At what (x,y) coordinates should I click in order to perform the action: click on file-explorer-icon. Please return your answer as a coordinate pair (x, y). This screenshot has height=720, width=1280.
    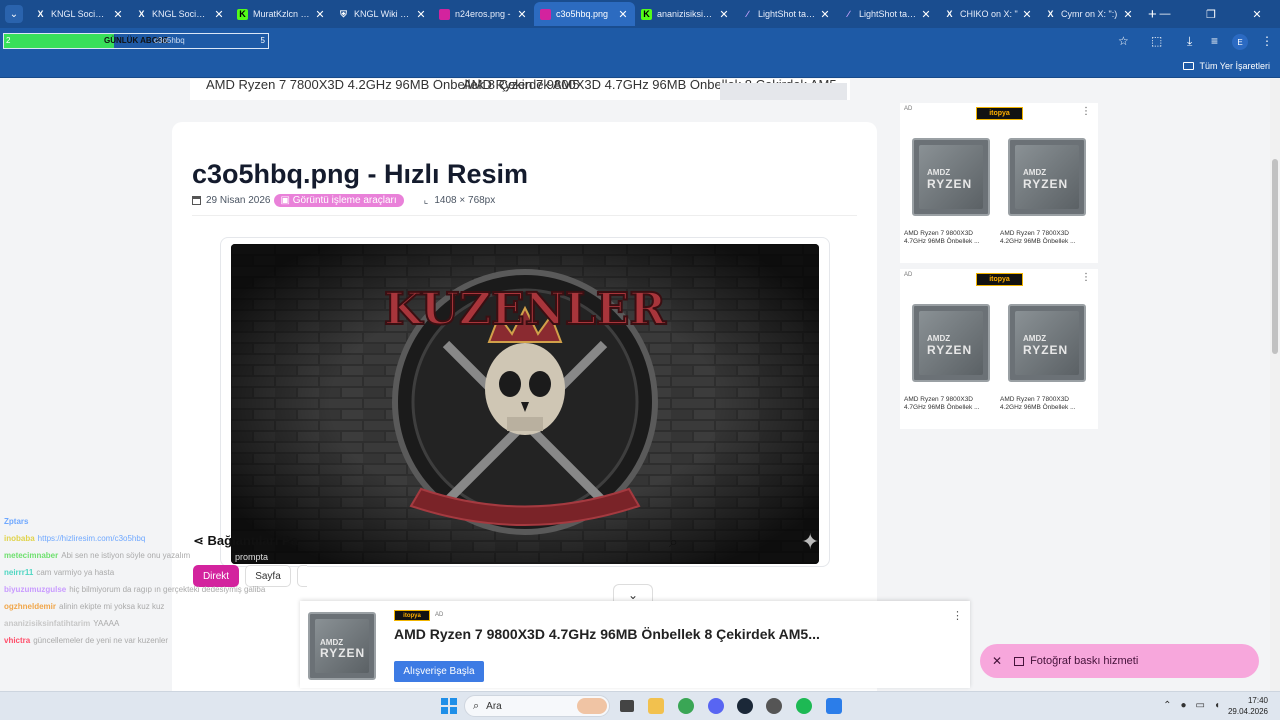
    Looking at the image, I should click on (656, 706).